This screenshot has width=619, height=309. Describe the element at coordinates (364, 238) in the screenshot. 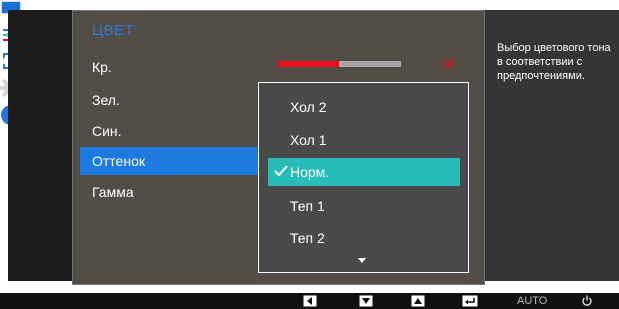

I see `dropdown-option-warm2: Теп 2` at that location.